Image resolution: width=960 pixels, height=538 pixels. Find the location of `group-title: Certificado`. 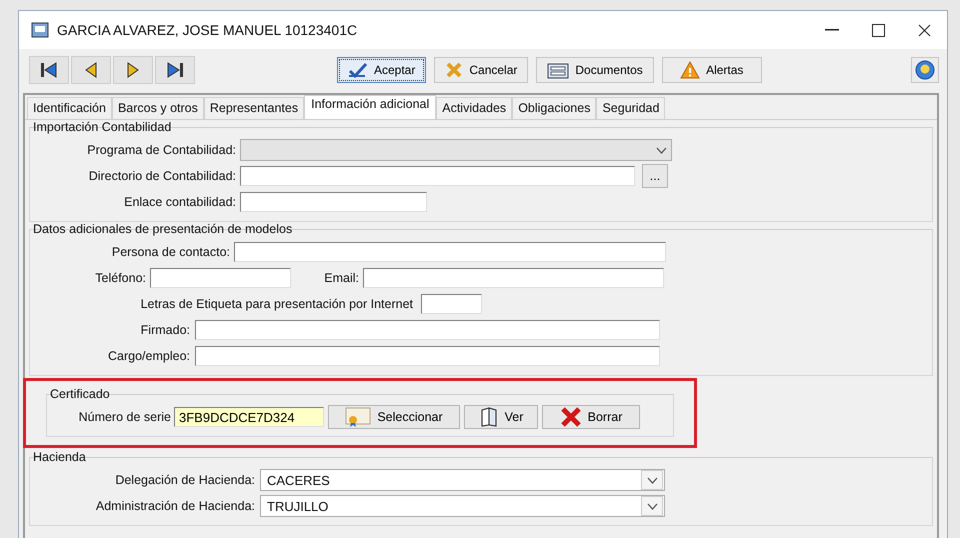

group-title: Certificado is located at coordinates (80, 394).